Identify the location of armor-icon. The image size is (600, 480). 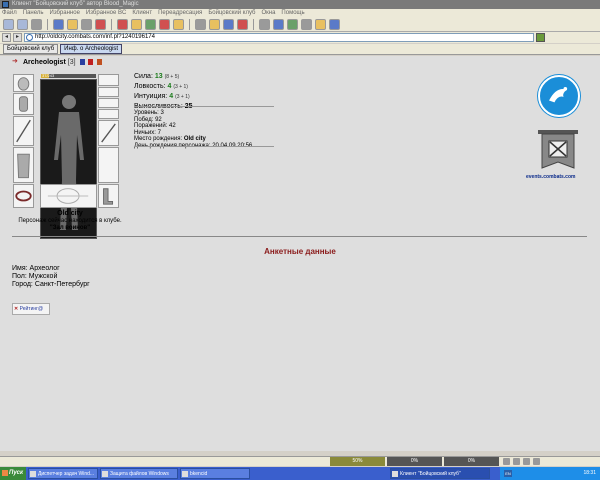
(23, 166).